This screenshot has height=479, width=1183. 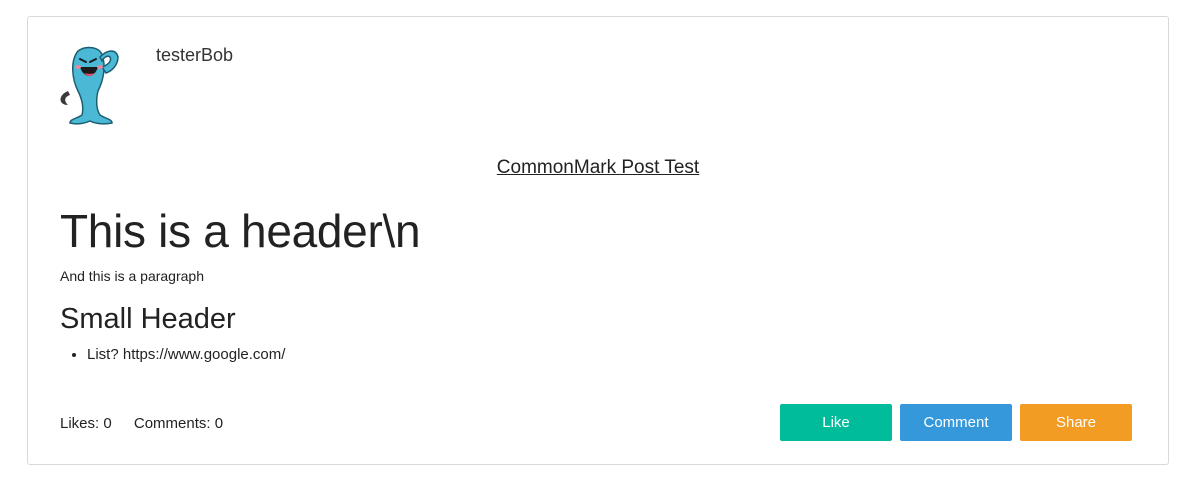 I want to click on avatar, so click(x=91, y=85).